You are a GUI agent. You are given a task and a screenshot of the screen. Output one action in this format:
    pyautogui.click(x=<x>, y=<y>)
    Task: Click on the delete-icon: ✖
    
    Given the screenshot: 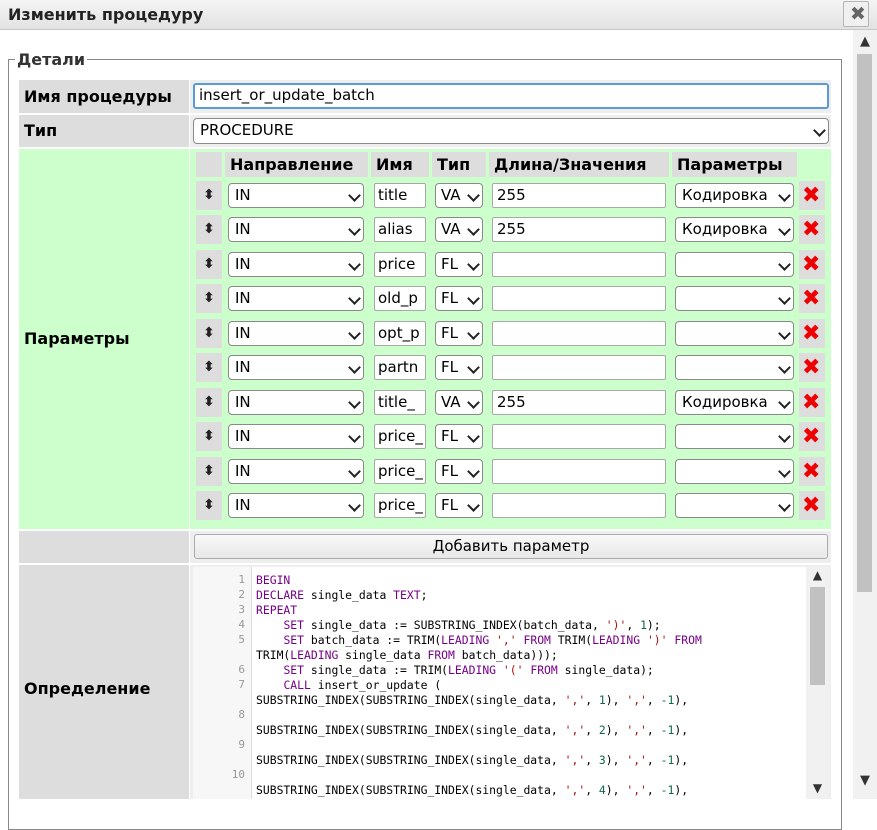 What is the action you would take?
    pyautogui.click(x=811, y=367)
    